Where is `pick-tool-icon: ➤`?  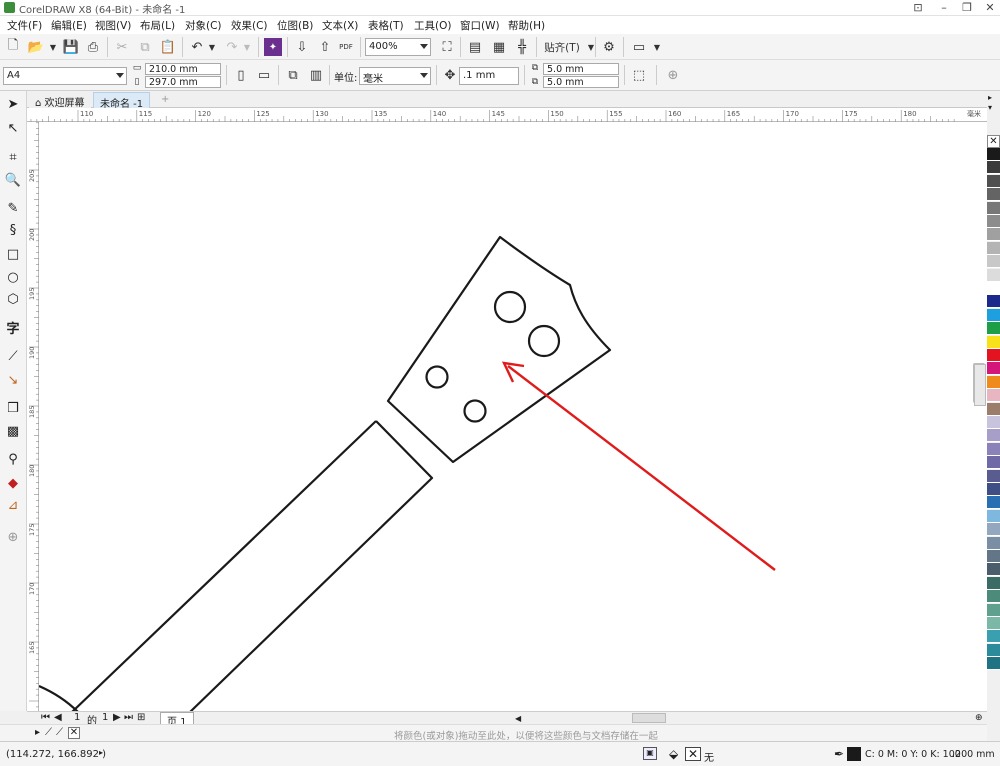
pick-tool-icon: ➤ is located at coordinates (13, 104).